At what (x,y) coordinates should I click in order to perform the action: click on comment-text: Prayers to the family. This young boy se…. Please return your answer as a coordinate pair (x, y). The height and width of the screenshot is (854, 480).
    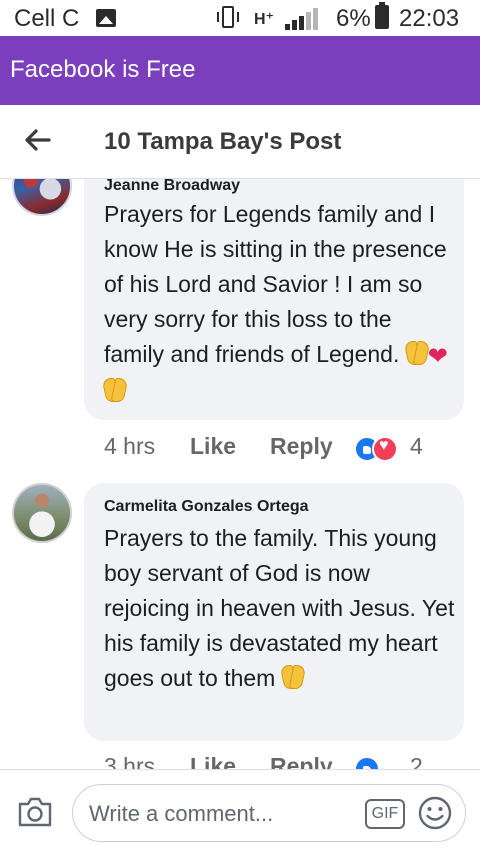
    Looking at the image, I should click on (279, 608).